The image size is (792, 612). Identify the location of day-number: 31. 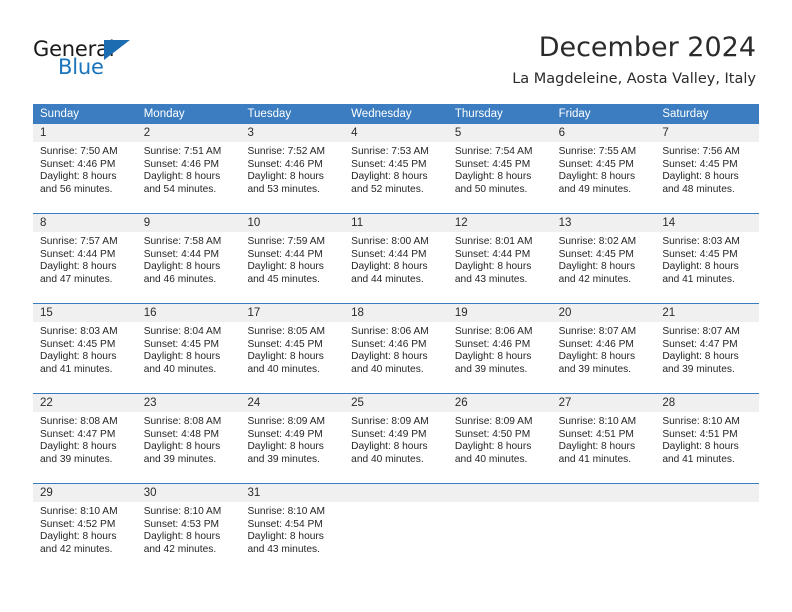
(292, 493).